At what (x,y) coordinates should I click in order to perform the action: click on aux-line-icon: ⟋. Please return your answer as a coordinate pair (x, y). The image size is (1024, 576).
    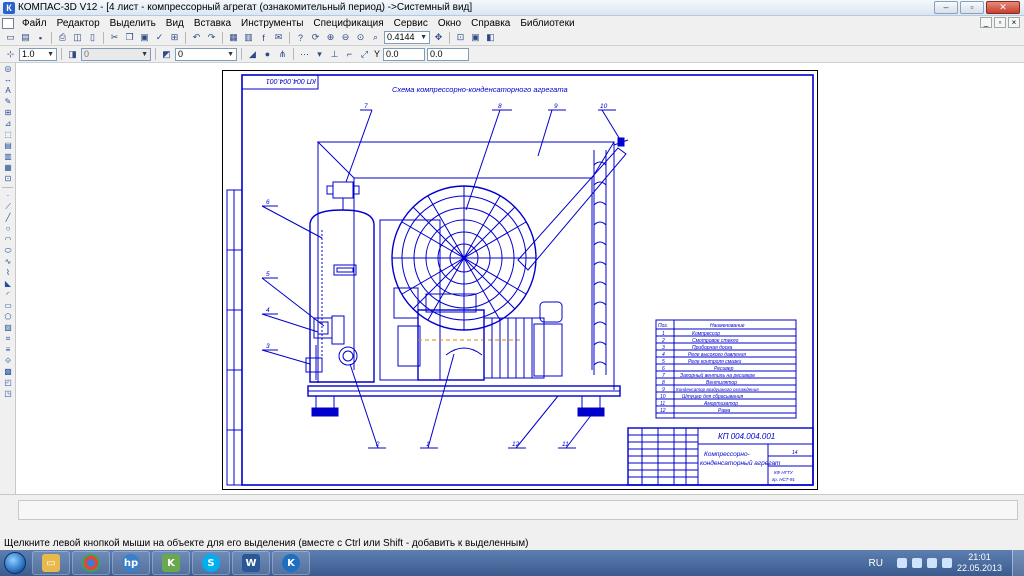
    Looking at the image, I should click on (8, 207).